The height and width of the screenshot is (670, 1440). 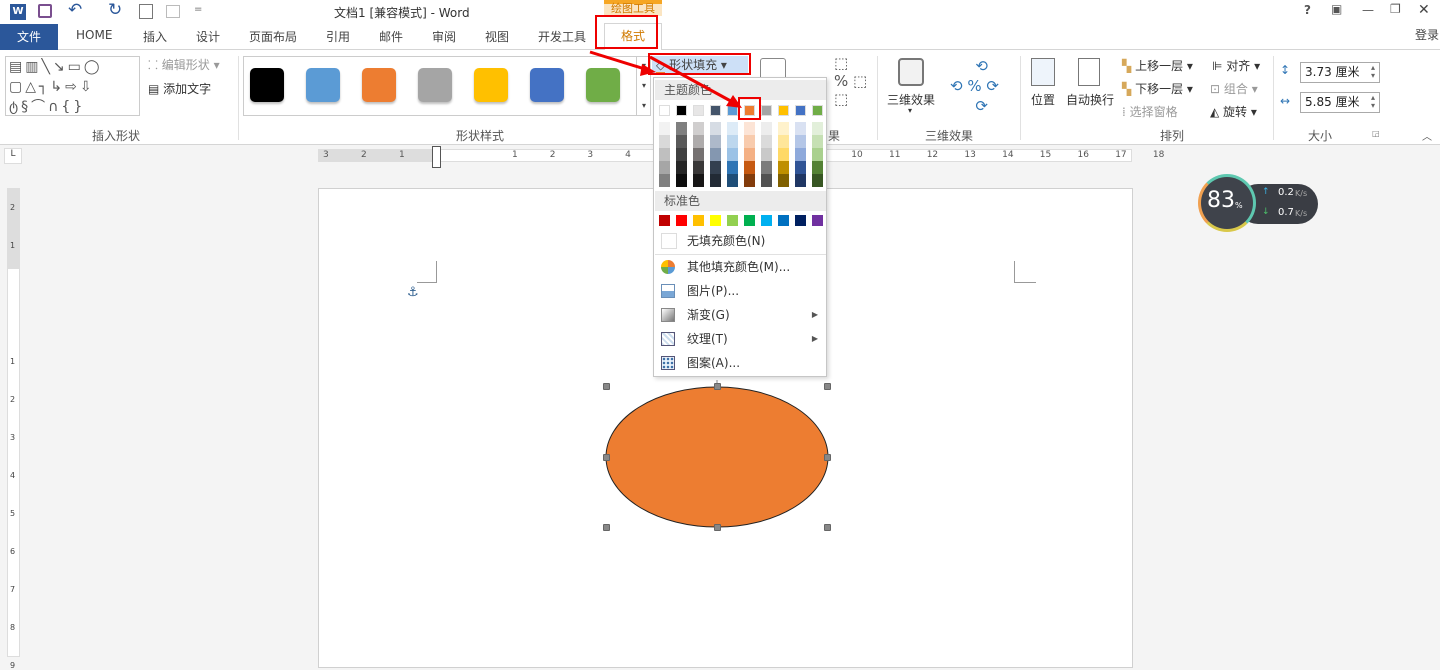 I want to click on group-button: ⊡ 组合 ▾, so click(x=1234, y=88).